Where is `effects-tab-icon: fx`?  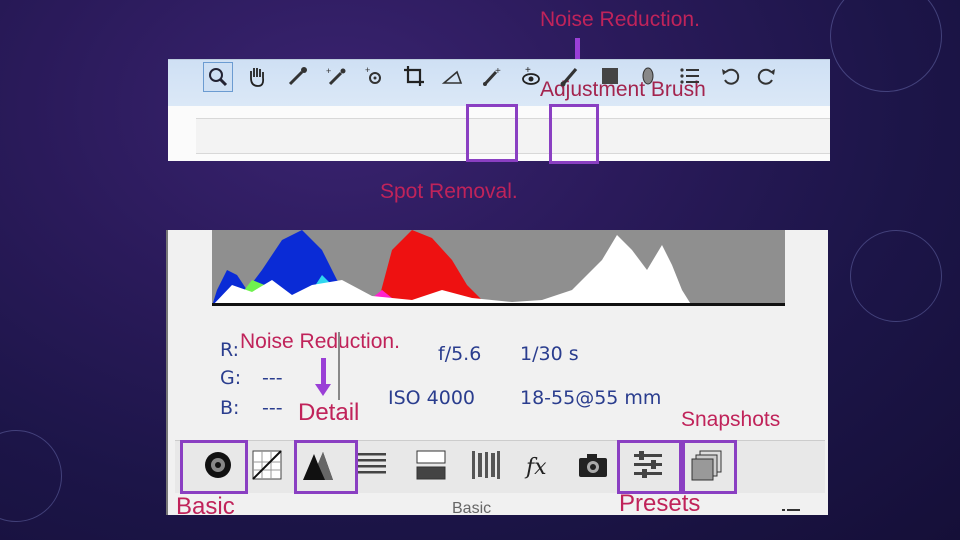 effects-tab-icon: fx is located at coordinates (539, 465).